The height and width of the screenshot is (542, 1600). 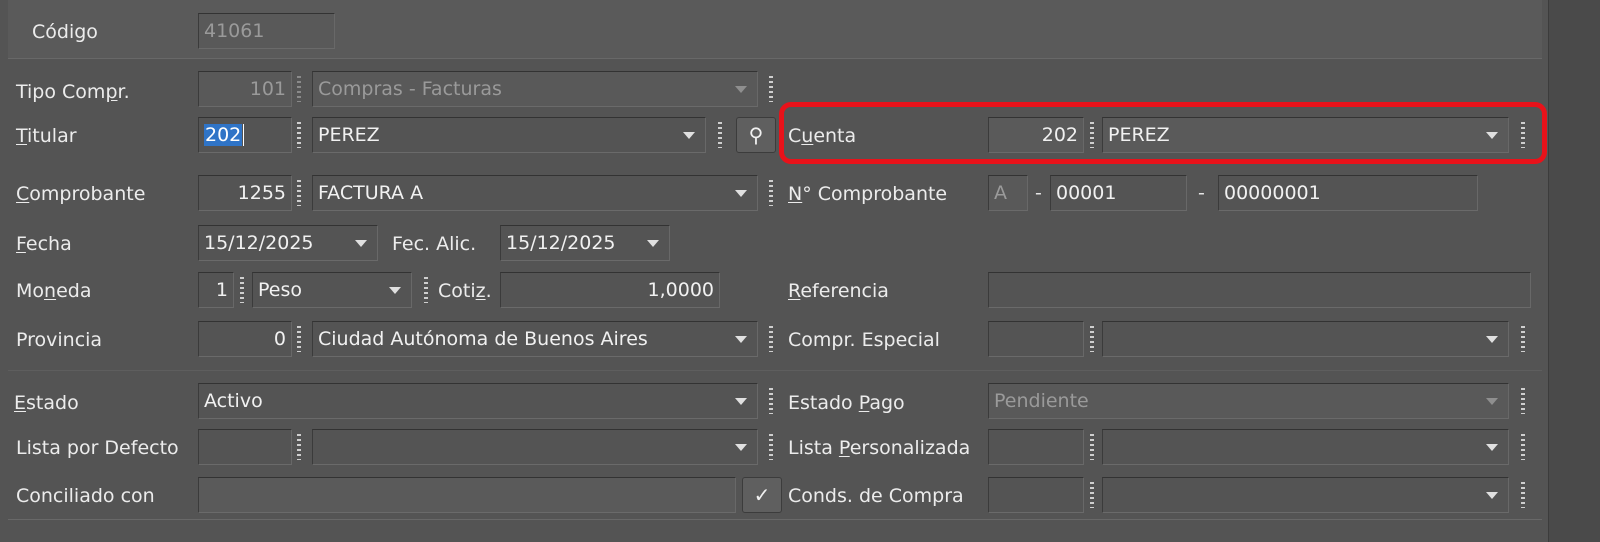 I want to click on lista-defecto-dropdown, so click(x=535, y=447).